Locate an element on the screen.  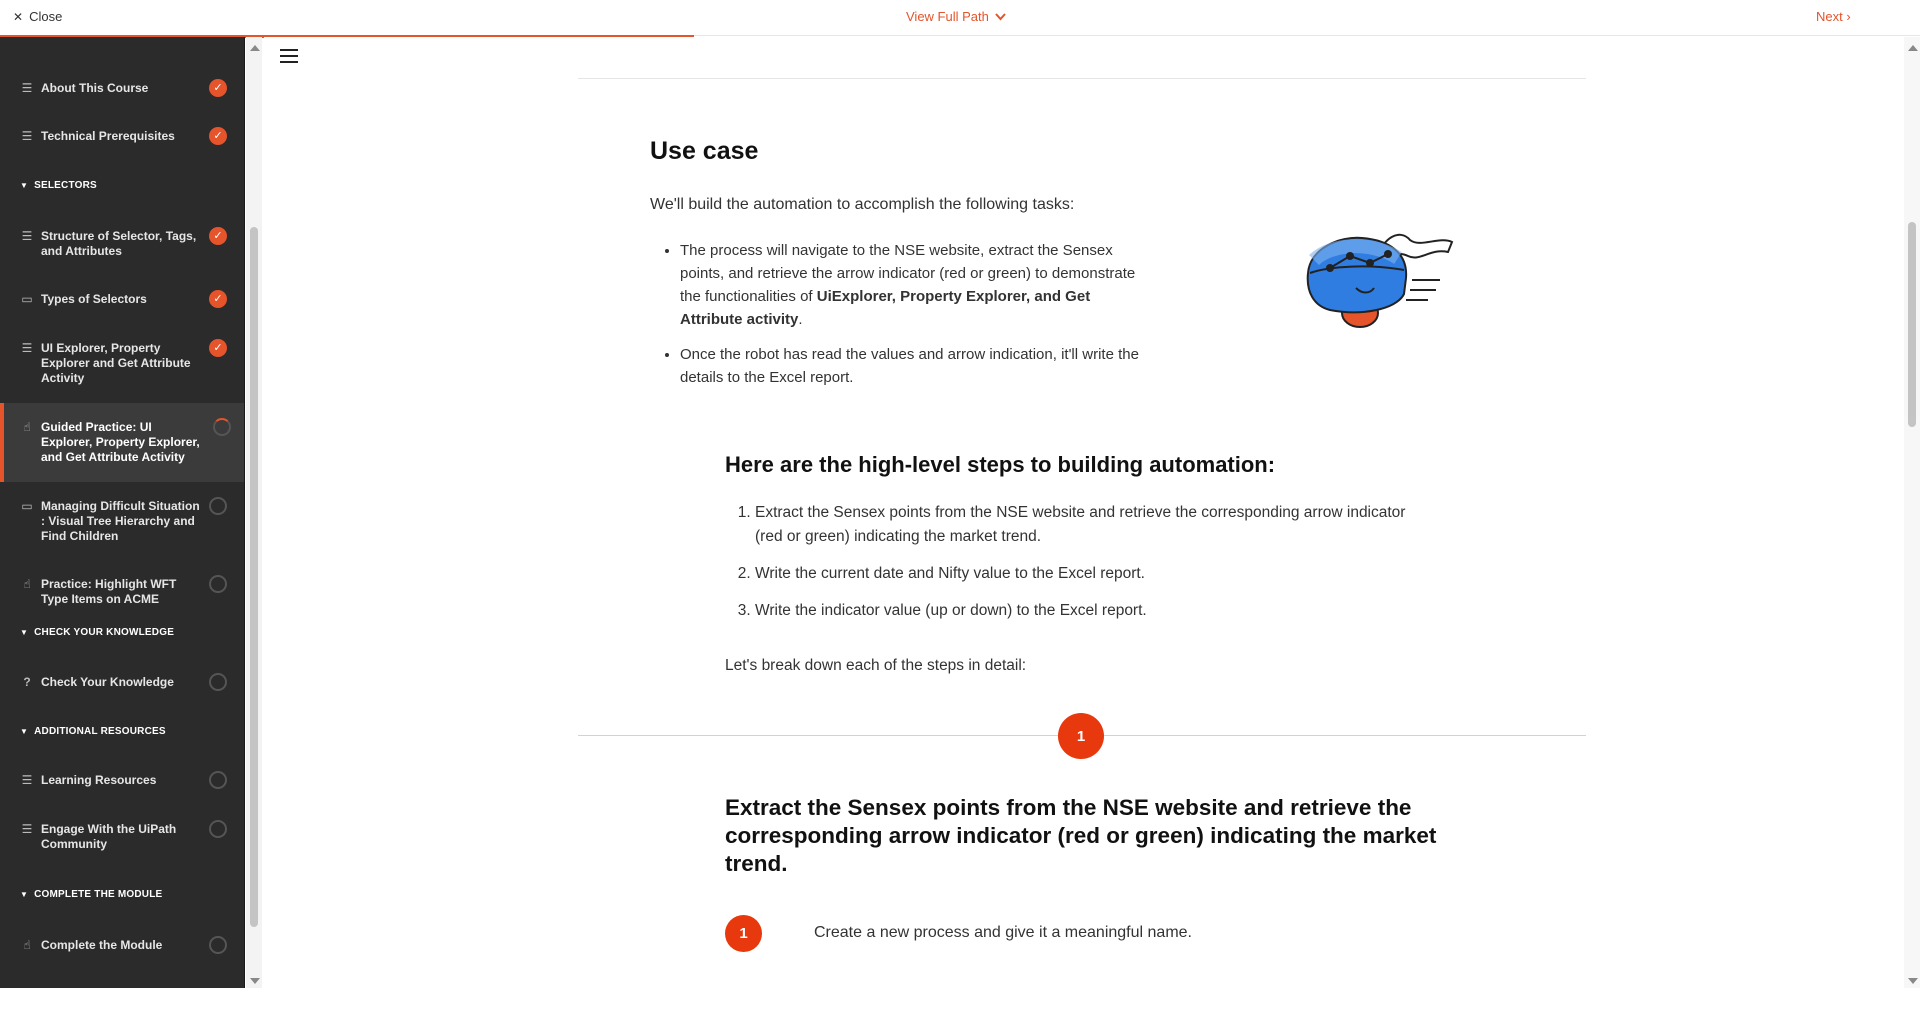
sidebar-item-label: Check Your Knowledge is located at coordinates (107, 682).